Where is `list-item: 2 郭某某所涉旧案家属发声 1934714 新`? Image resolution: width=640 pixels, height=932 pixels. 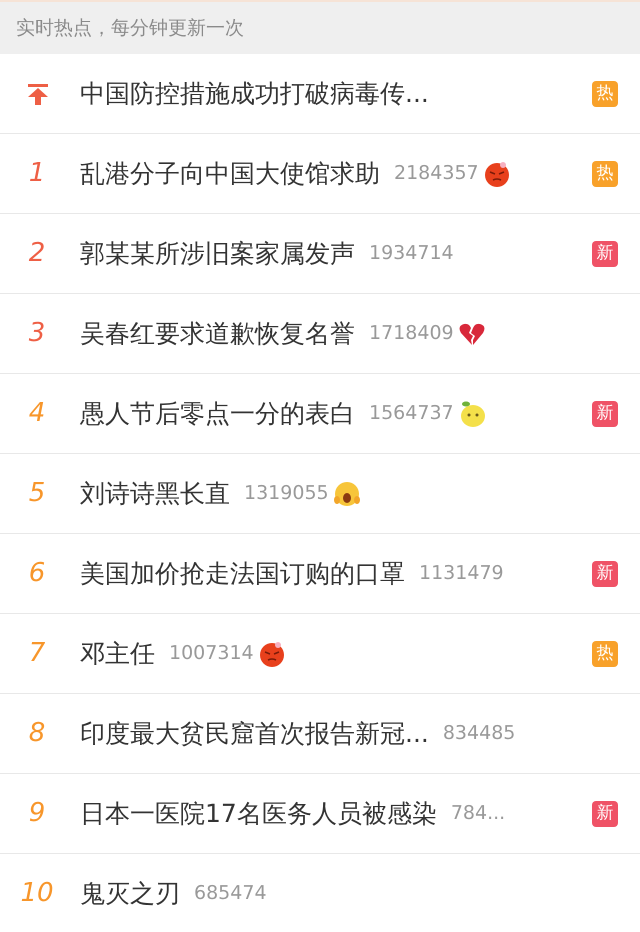 list-item: 2 郭某某所涉旧案家属发声 1934714 新 is located at coordinates (320, 254).